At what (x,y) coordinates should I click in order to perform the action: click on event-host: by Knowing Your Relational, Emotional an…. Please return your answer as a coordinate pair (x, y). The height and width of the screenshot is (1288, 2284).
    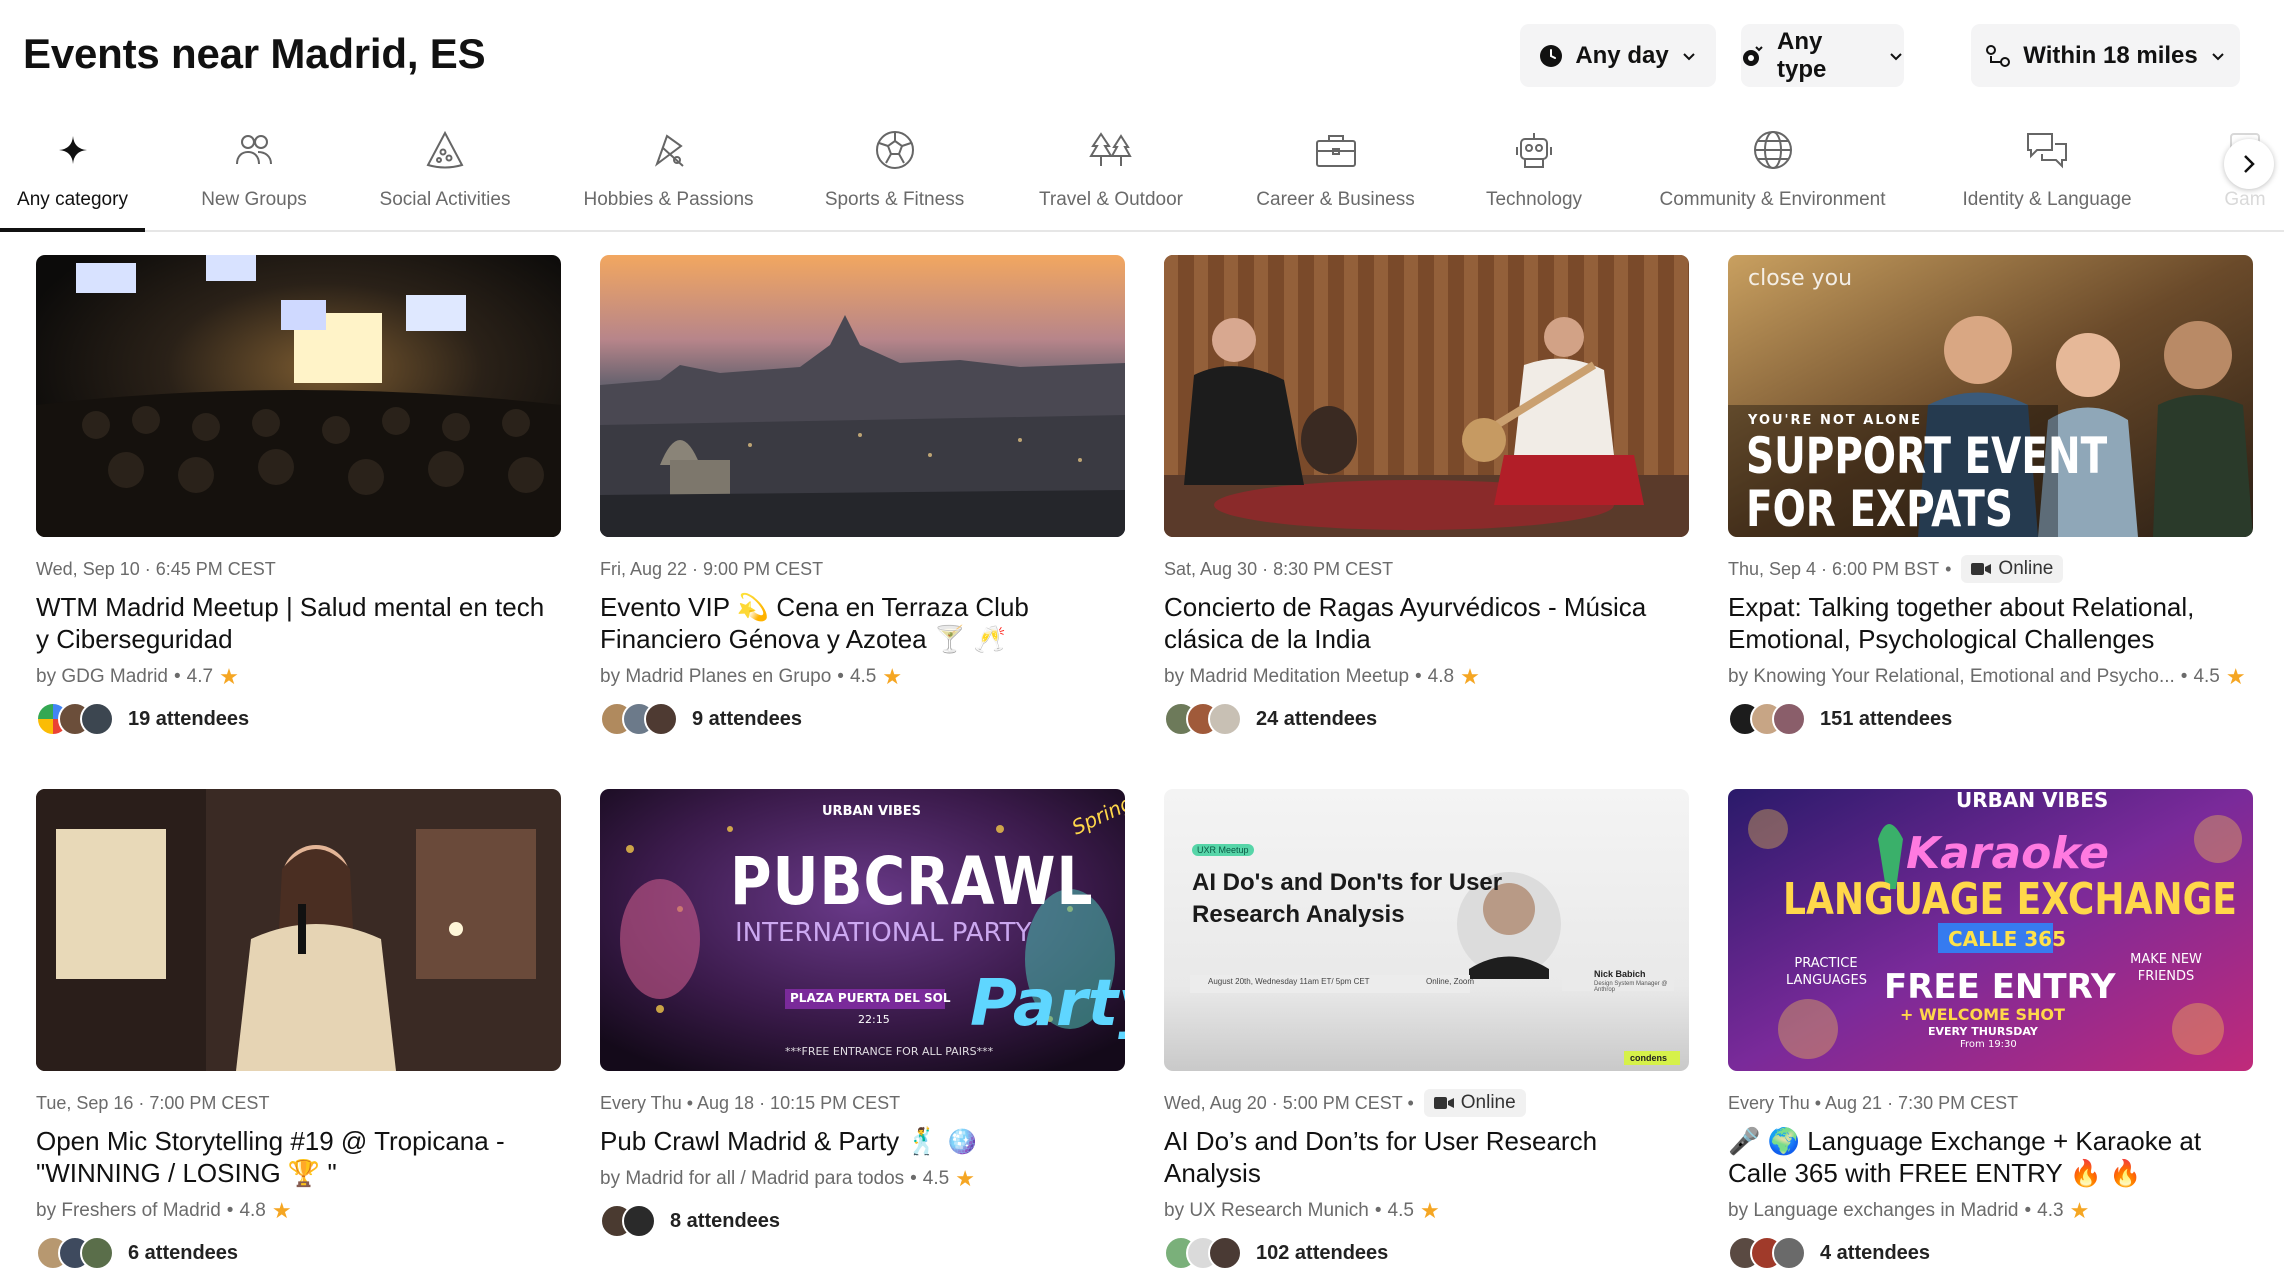
    Looking at the image, I should click on (1951, 677).